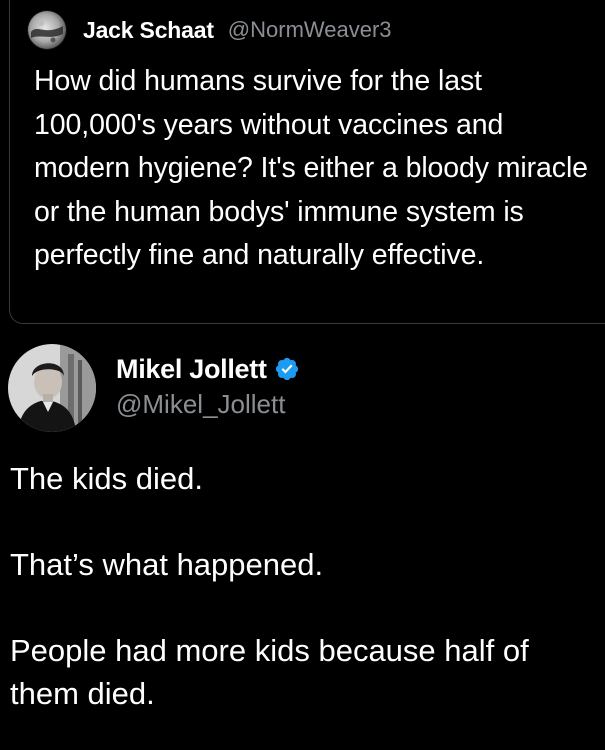  I want to click on verified-badge-icon, so click(286, 369).